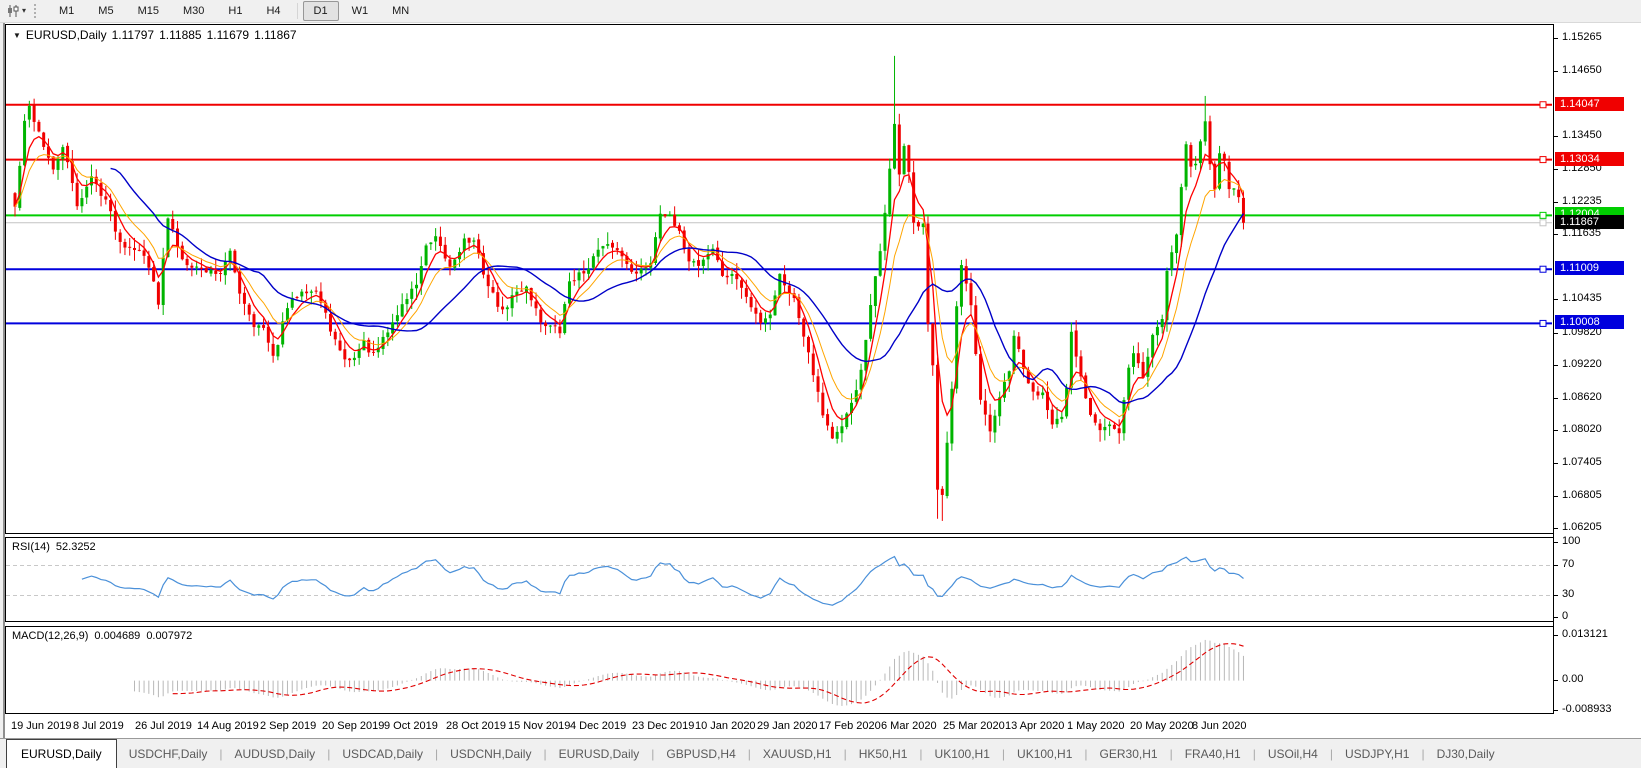 This screenshot has height=768, width=1641. What do you see at coordinates (1466, 753) in the screenshot?
I see `chart-tab-dj30-daily: DJ30,Daily` at bounding box center [1466, 753].